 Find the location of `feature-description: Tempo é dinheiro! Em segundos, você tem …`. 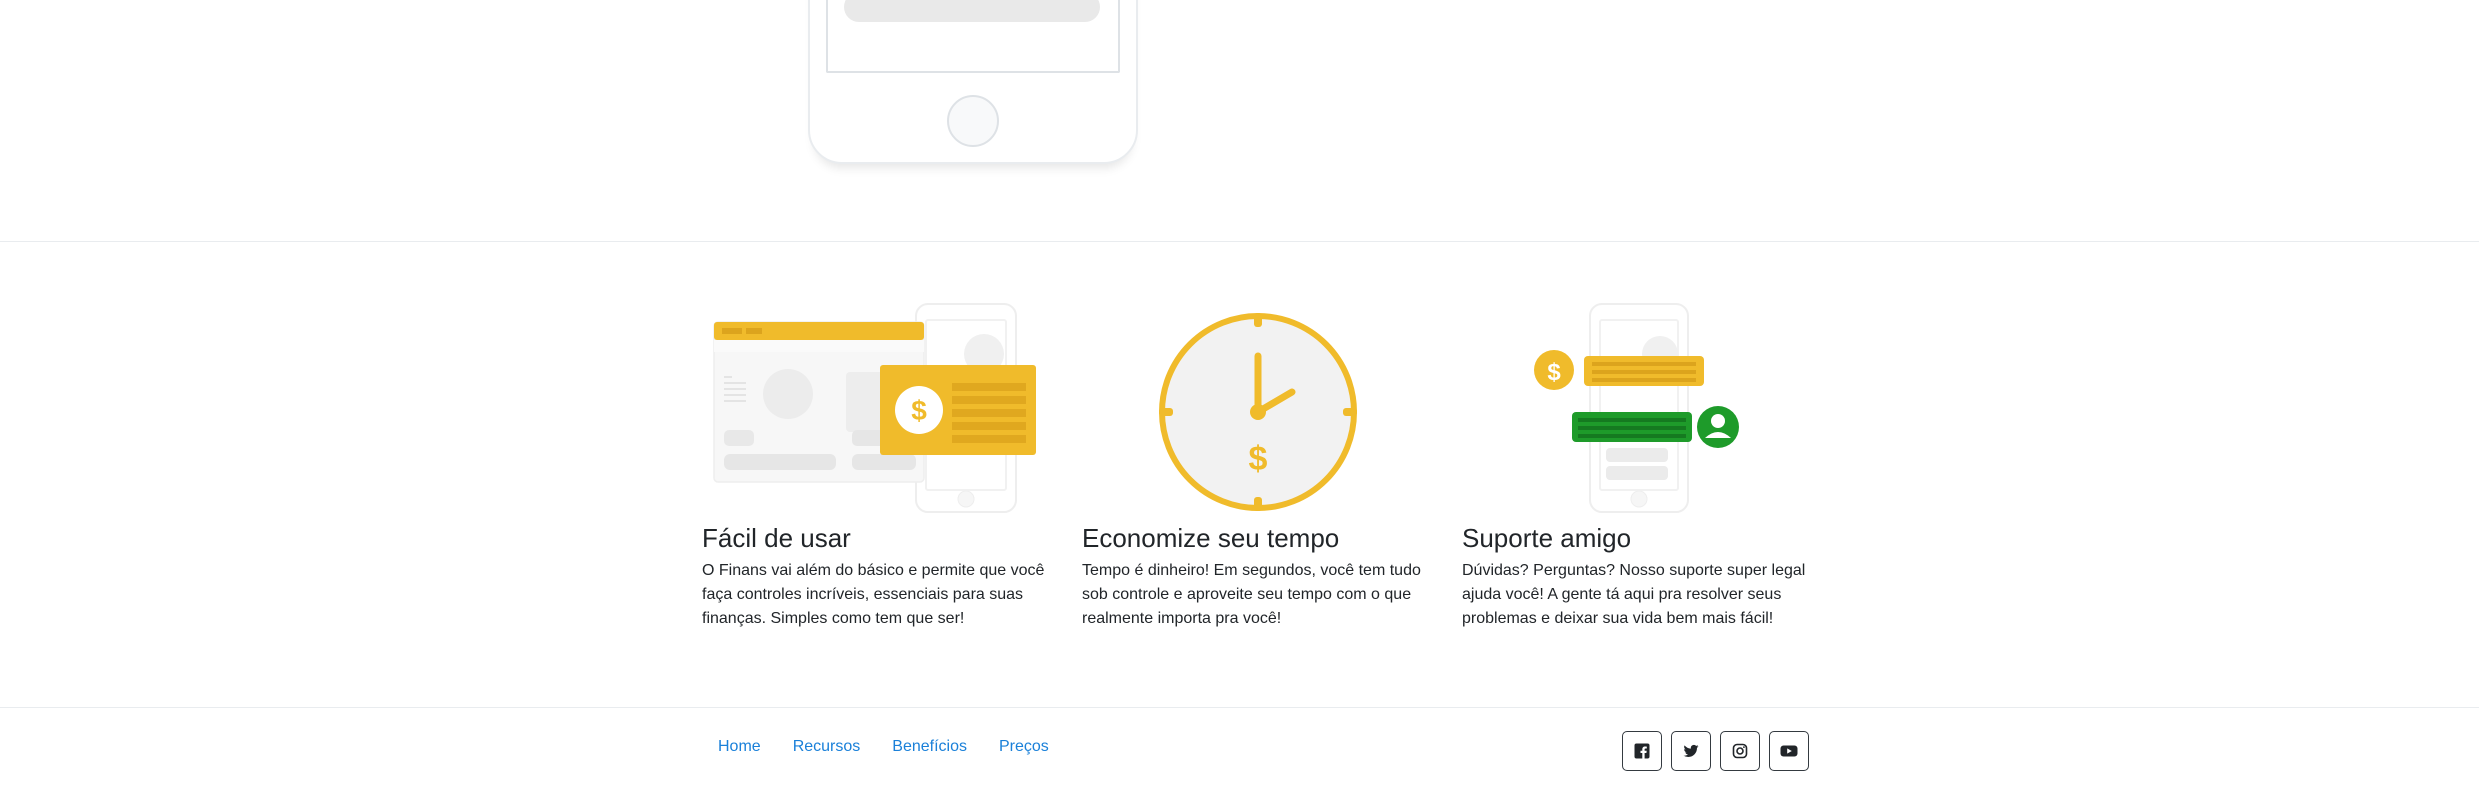

feature-description: Tempo é dinheiro! Em segundos, você tem … is located at coordinates (1251, 594).